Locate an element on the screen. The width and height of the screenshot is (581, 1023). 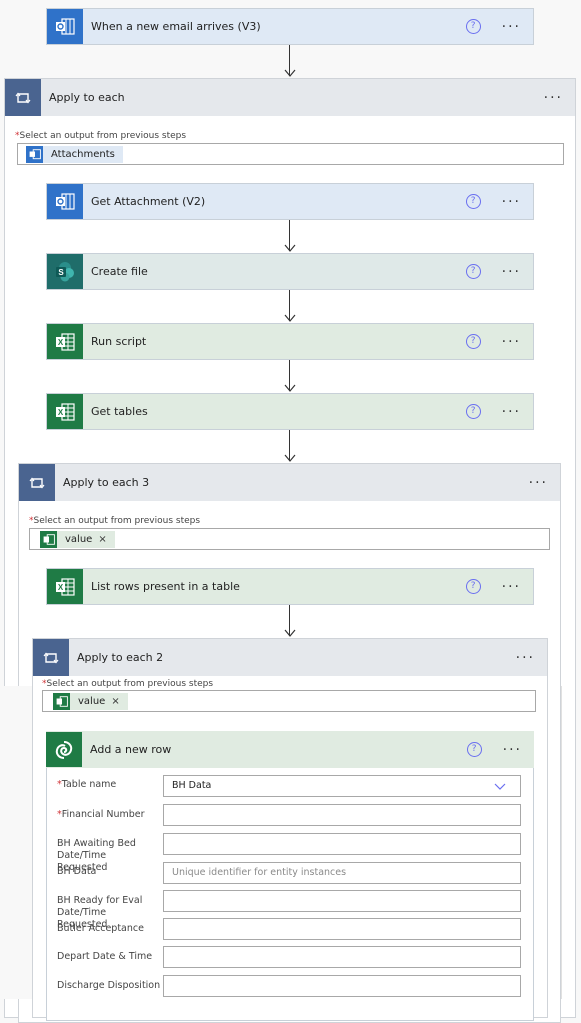
action-title: Add a new row is located at coordinates (131, 749).